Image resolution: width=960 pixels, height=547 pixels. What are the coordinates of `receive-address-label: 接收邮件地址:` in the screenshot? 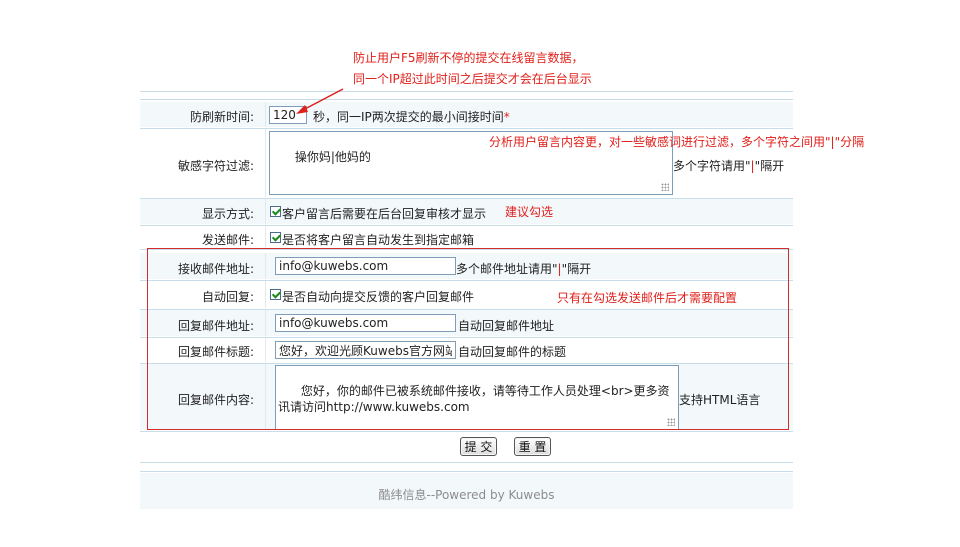 It's located at (215, 269).